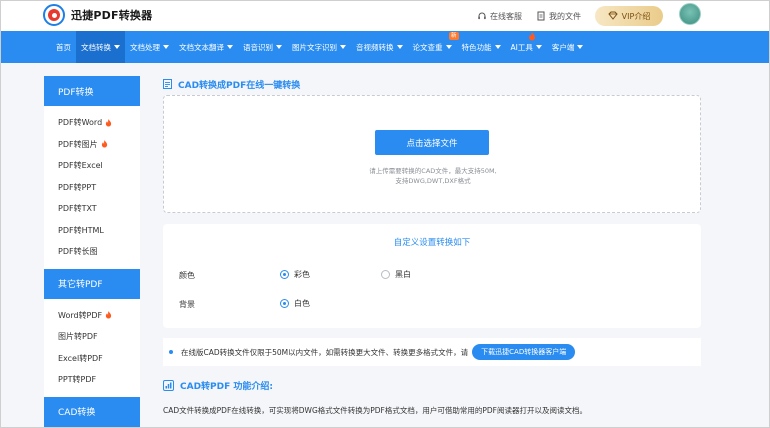 This screenshot has height=428, width=770. I want to click on nav-av-convert: 音视频转换, so click(379, 47).